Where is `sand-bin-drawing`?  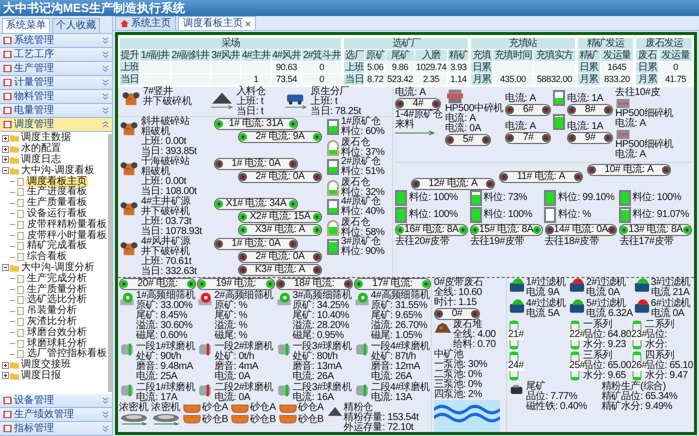 sand-bin-drawing is located at coordinates (287, 414).